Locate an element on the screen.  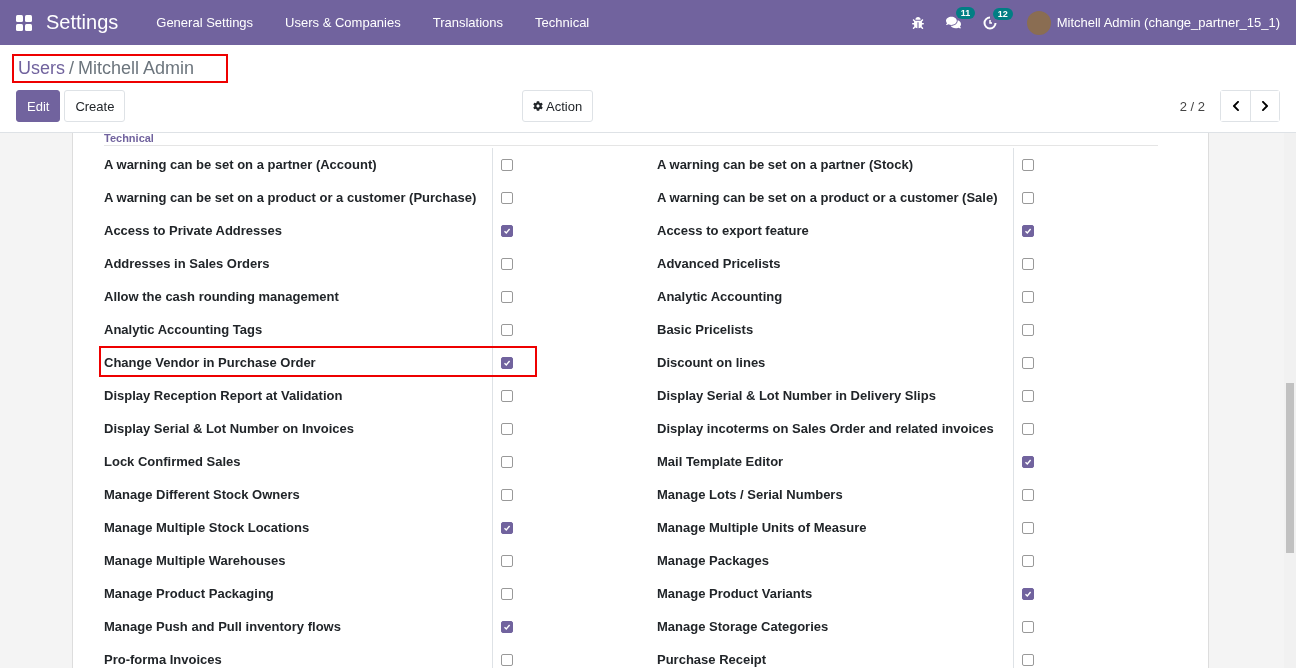
setting-label: Manage Multiple Warehouses is located at coordinates (195, 561).